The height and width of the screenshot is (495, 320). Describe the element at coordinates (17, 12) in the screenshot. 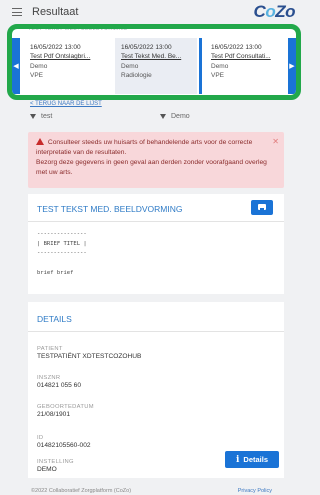

I see `hamburger-menu-icon` at that location.